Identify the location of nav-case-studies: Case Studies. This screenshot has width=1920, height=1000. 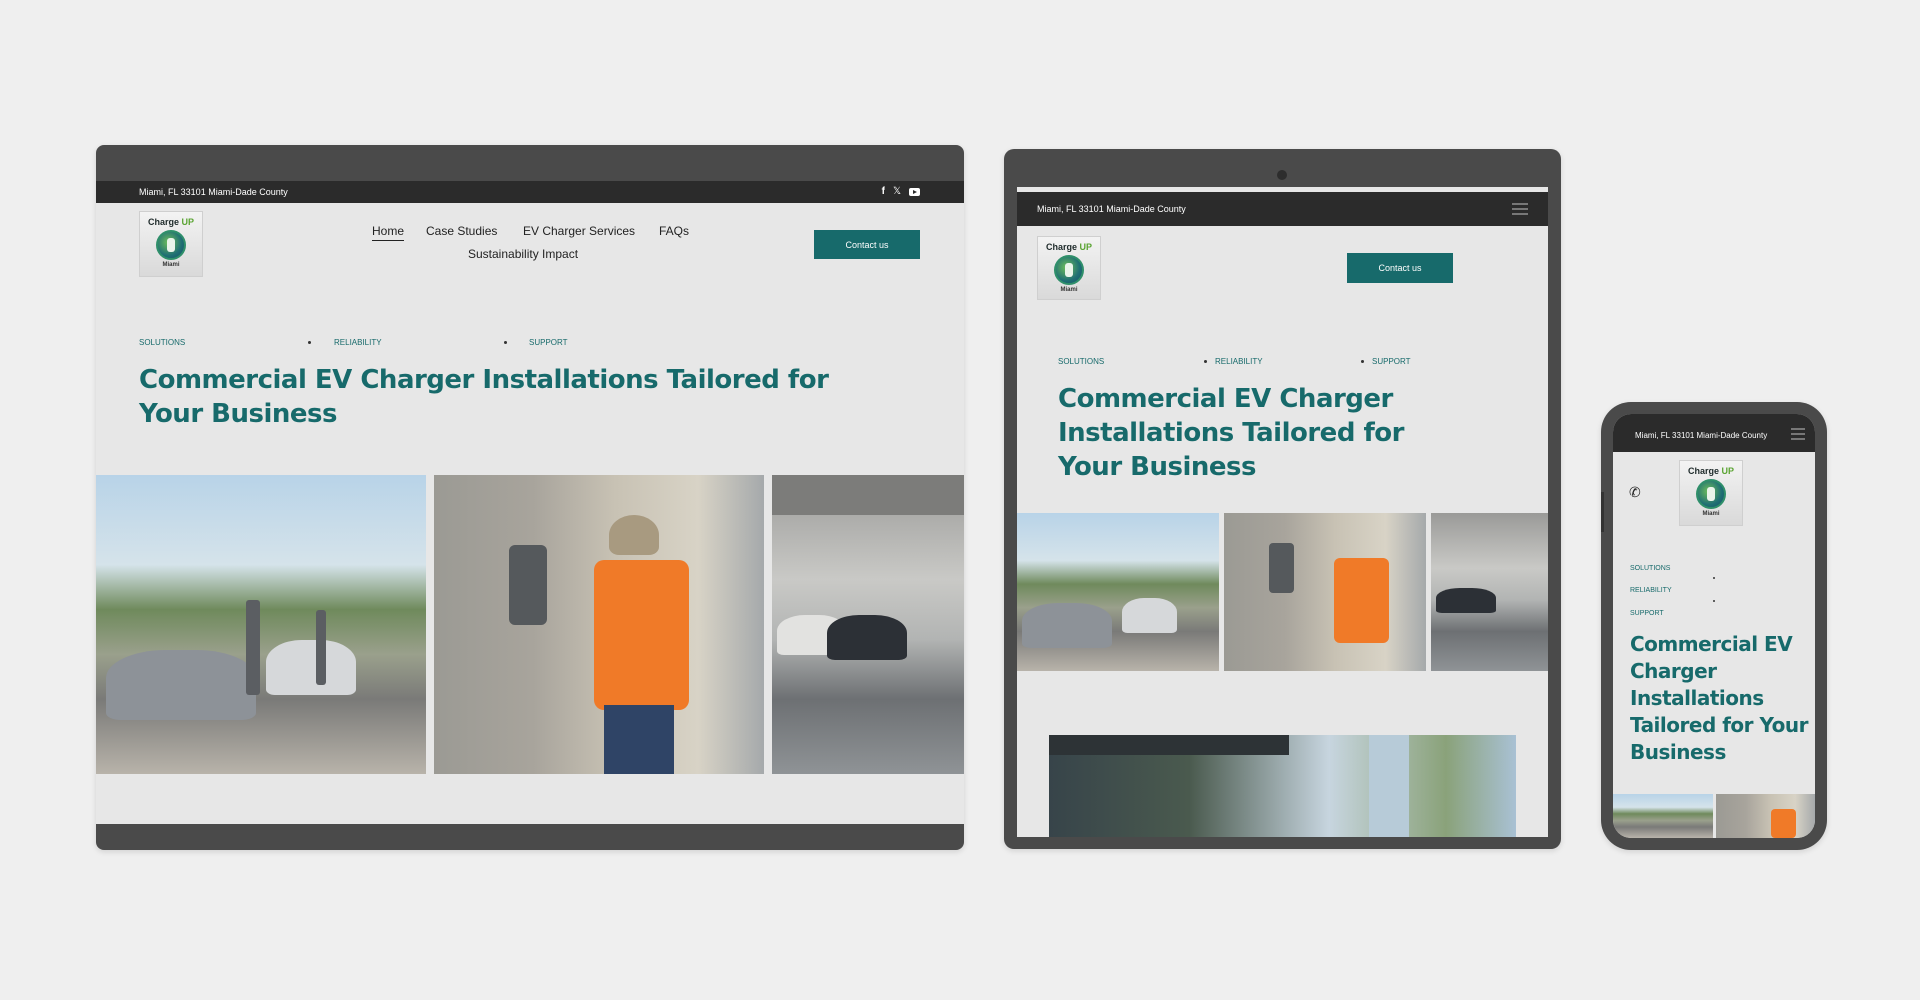
(461, 231).